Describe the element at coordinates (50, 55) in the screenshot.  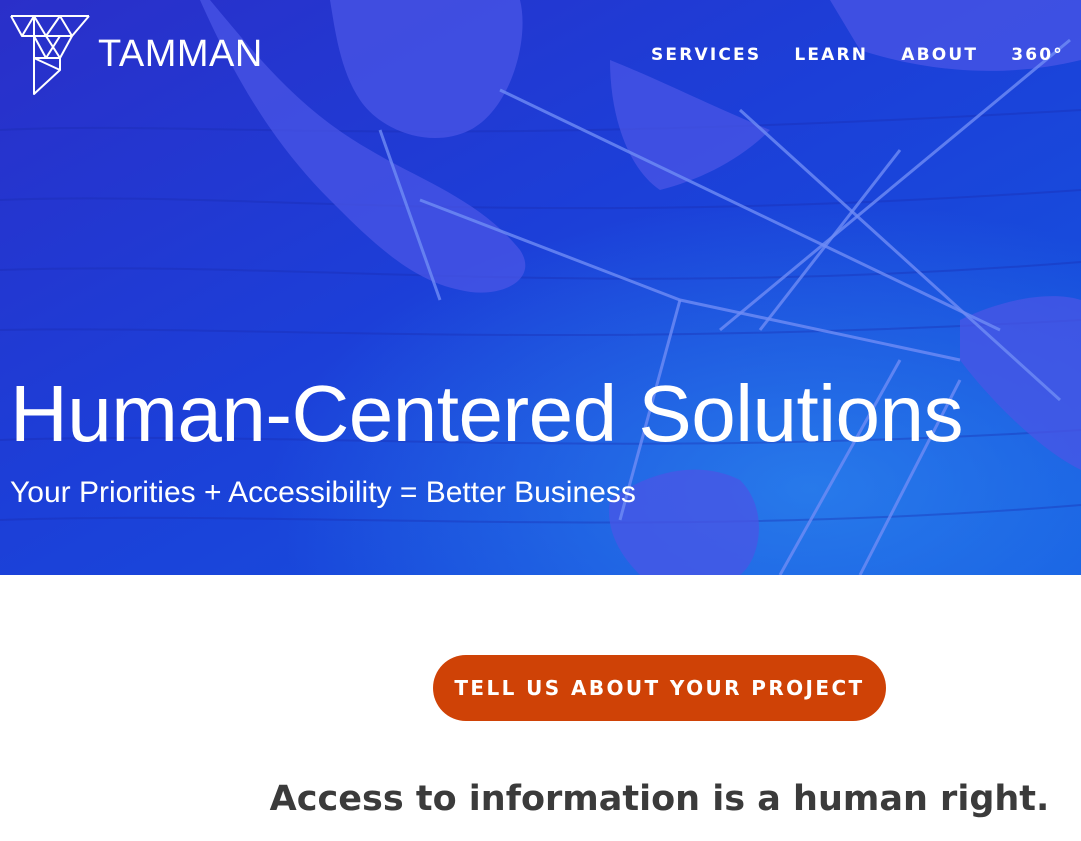
I see `geometric-triangle-logo-icon` at that location.